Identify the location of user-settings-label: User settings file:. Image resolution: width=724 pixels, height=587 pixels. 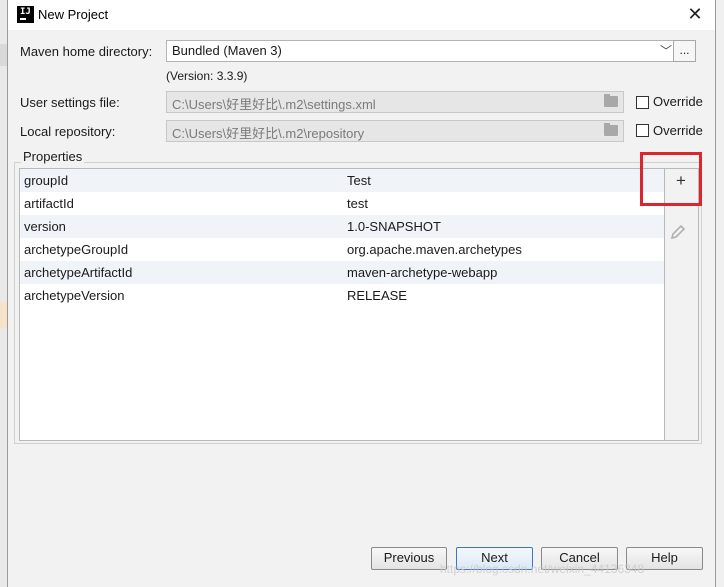
(70, 102).